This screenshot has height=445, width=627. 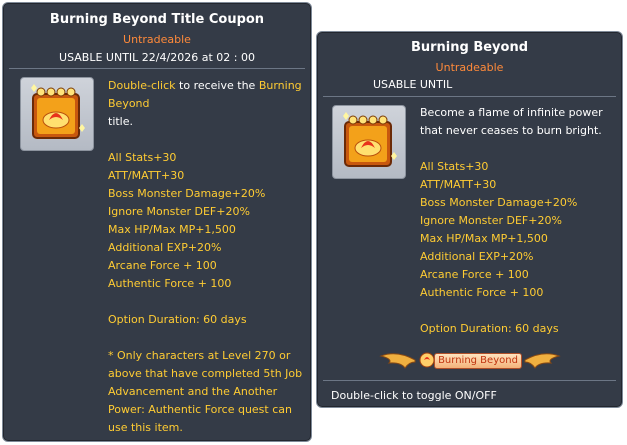 What do you see at coordinates (200, 409) in the screenshot?
I see `note-line: Power: Authentic Force quest can` at bounding box center [200, 409].